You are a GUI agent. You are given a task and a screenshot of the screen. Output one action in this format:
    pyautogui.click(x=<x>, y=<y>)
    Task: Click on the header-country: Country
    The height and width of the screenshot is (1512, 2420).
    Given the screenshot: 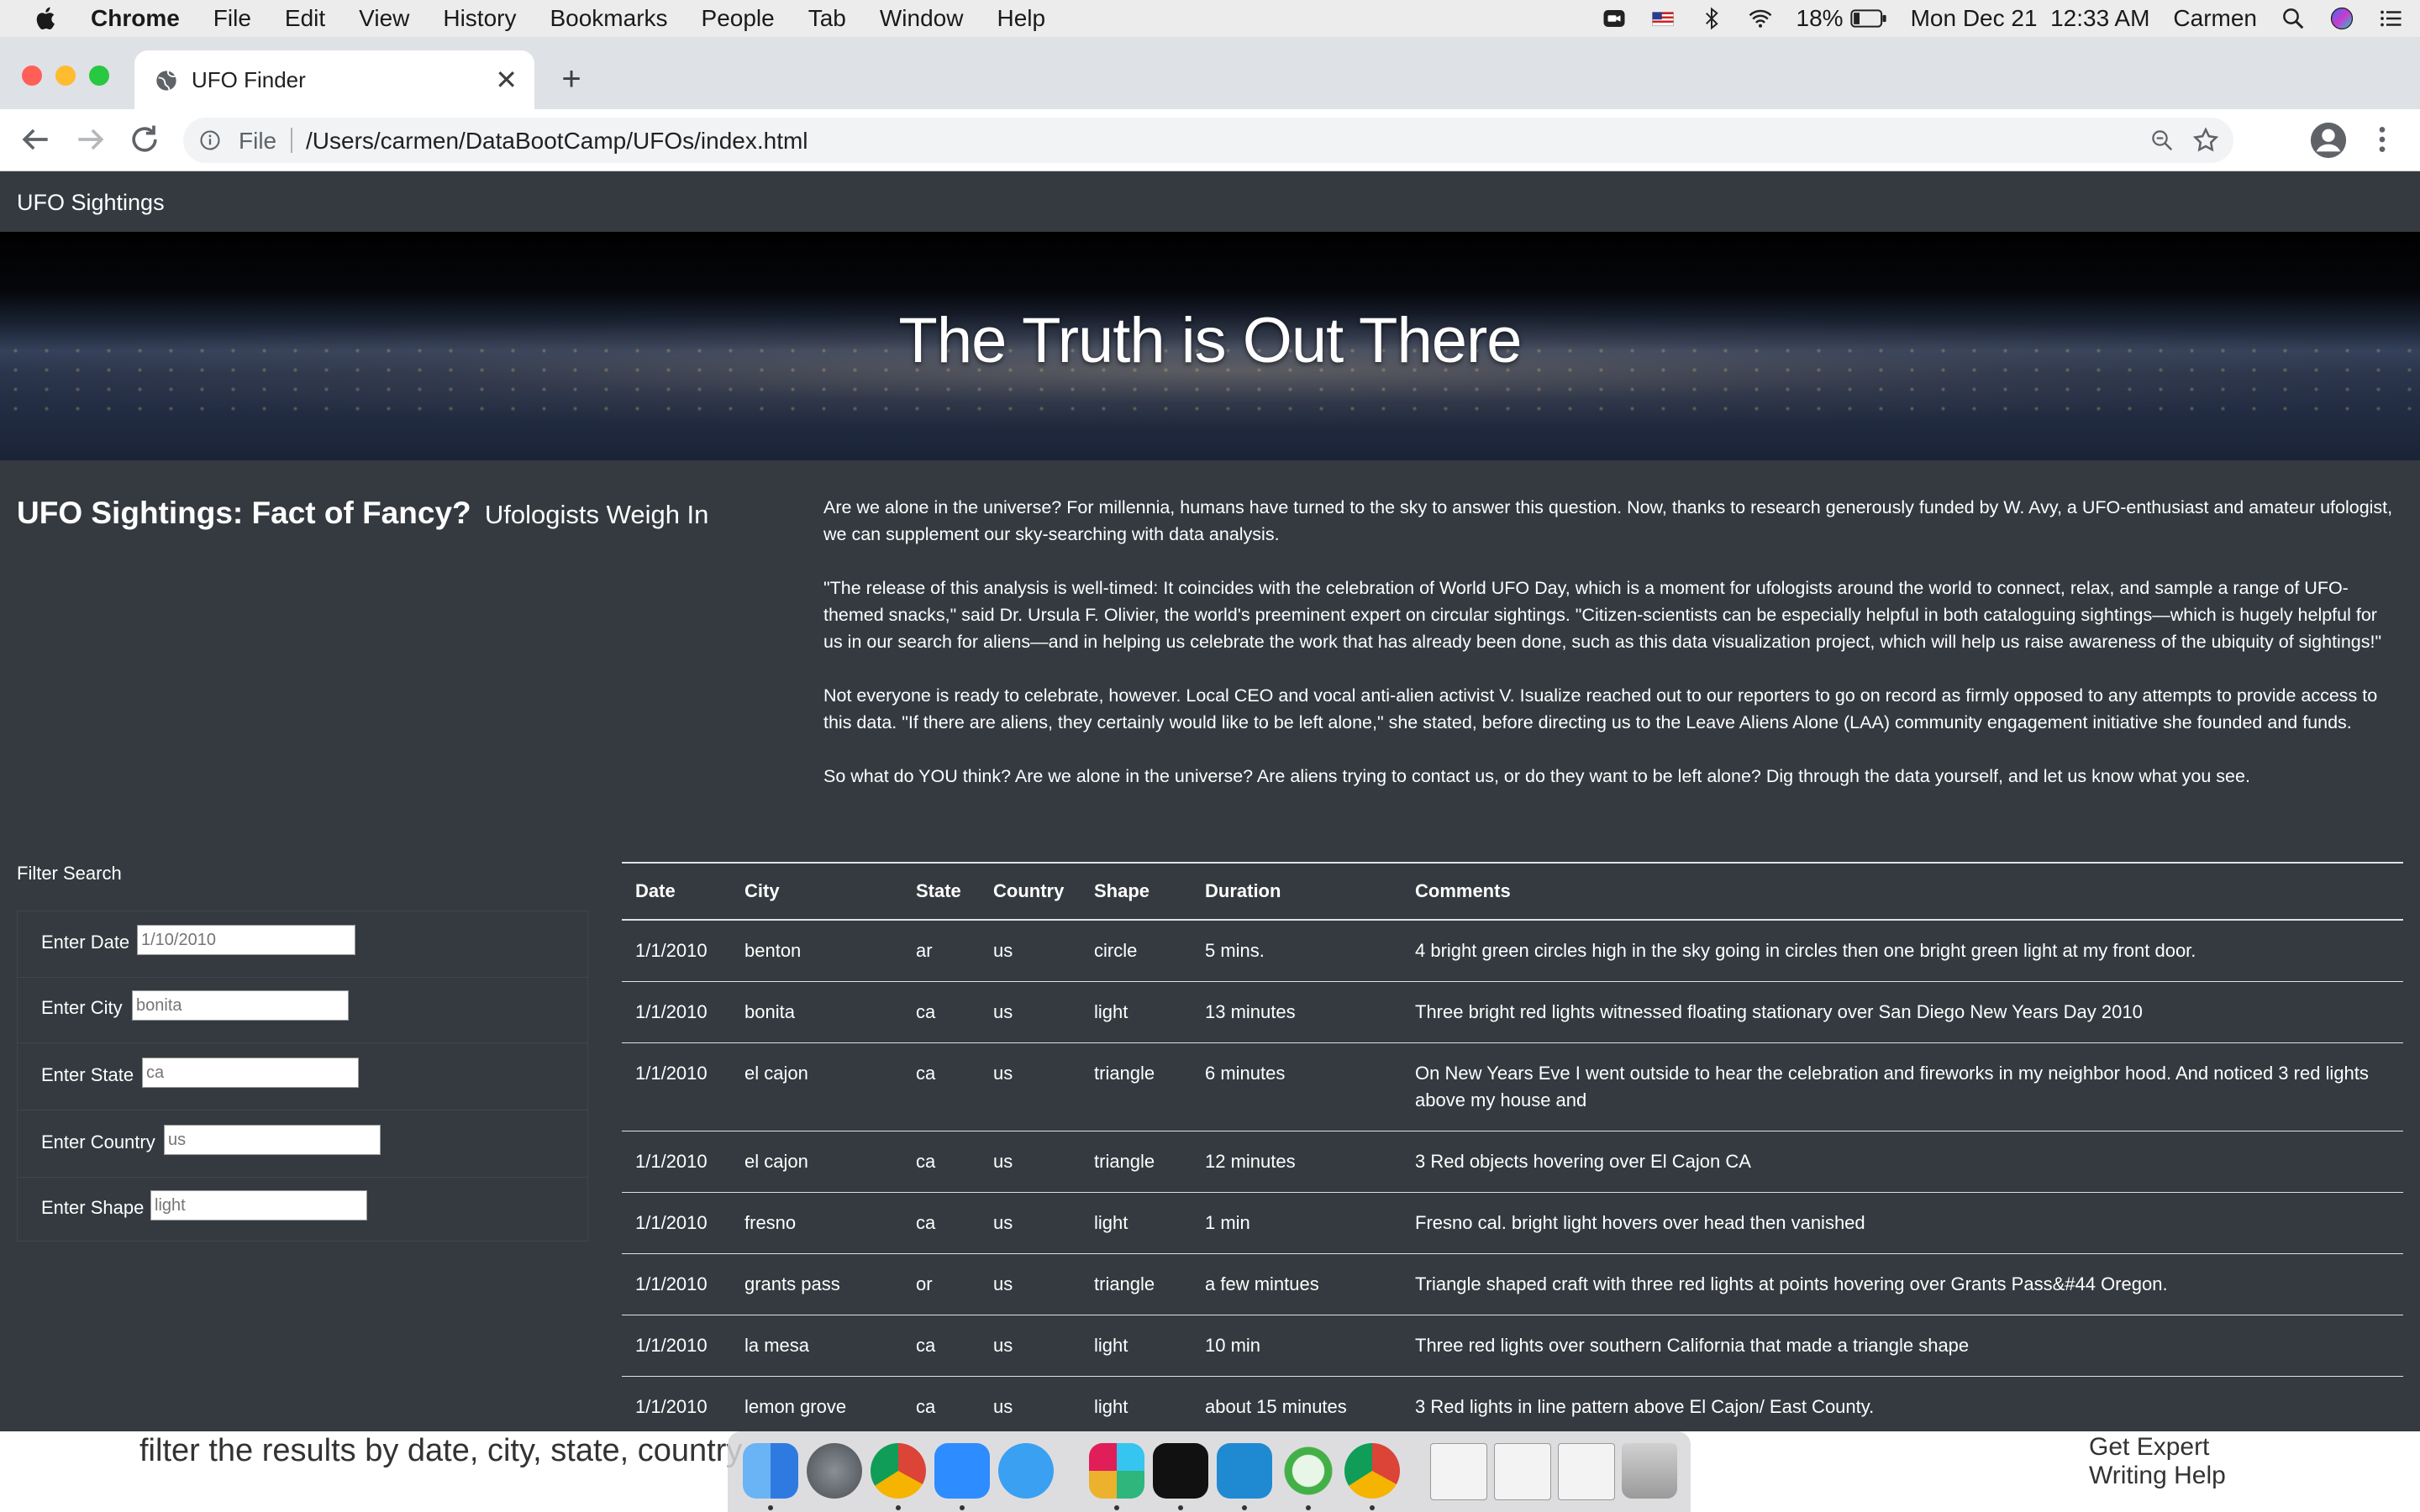 What is the action you would take?
    pyautogui.click(x=1030, y=891)
    